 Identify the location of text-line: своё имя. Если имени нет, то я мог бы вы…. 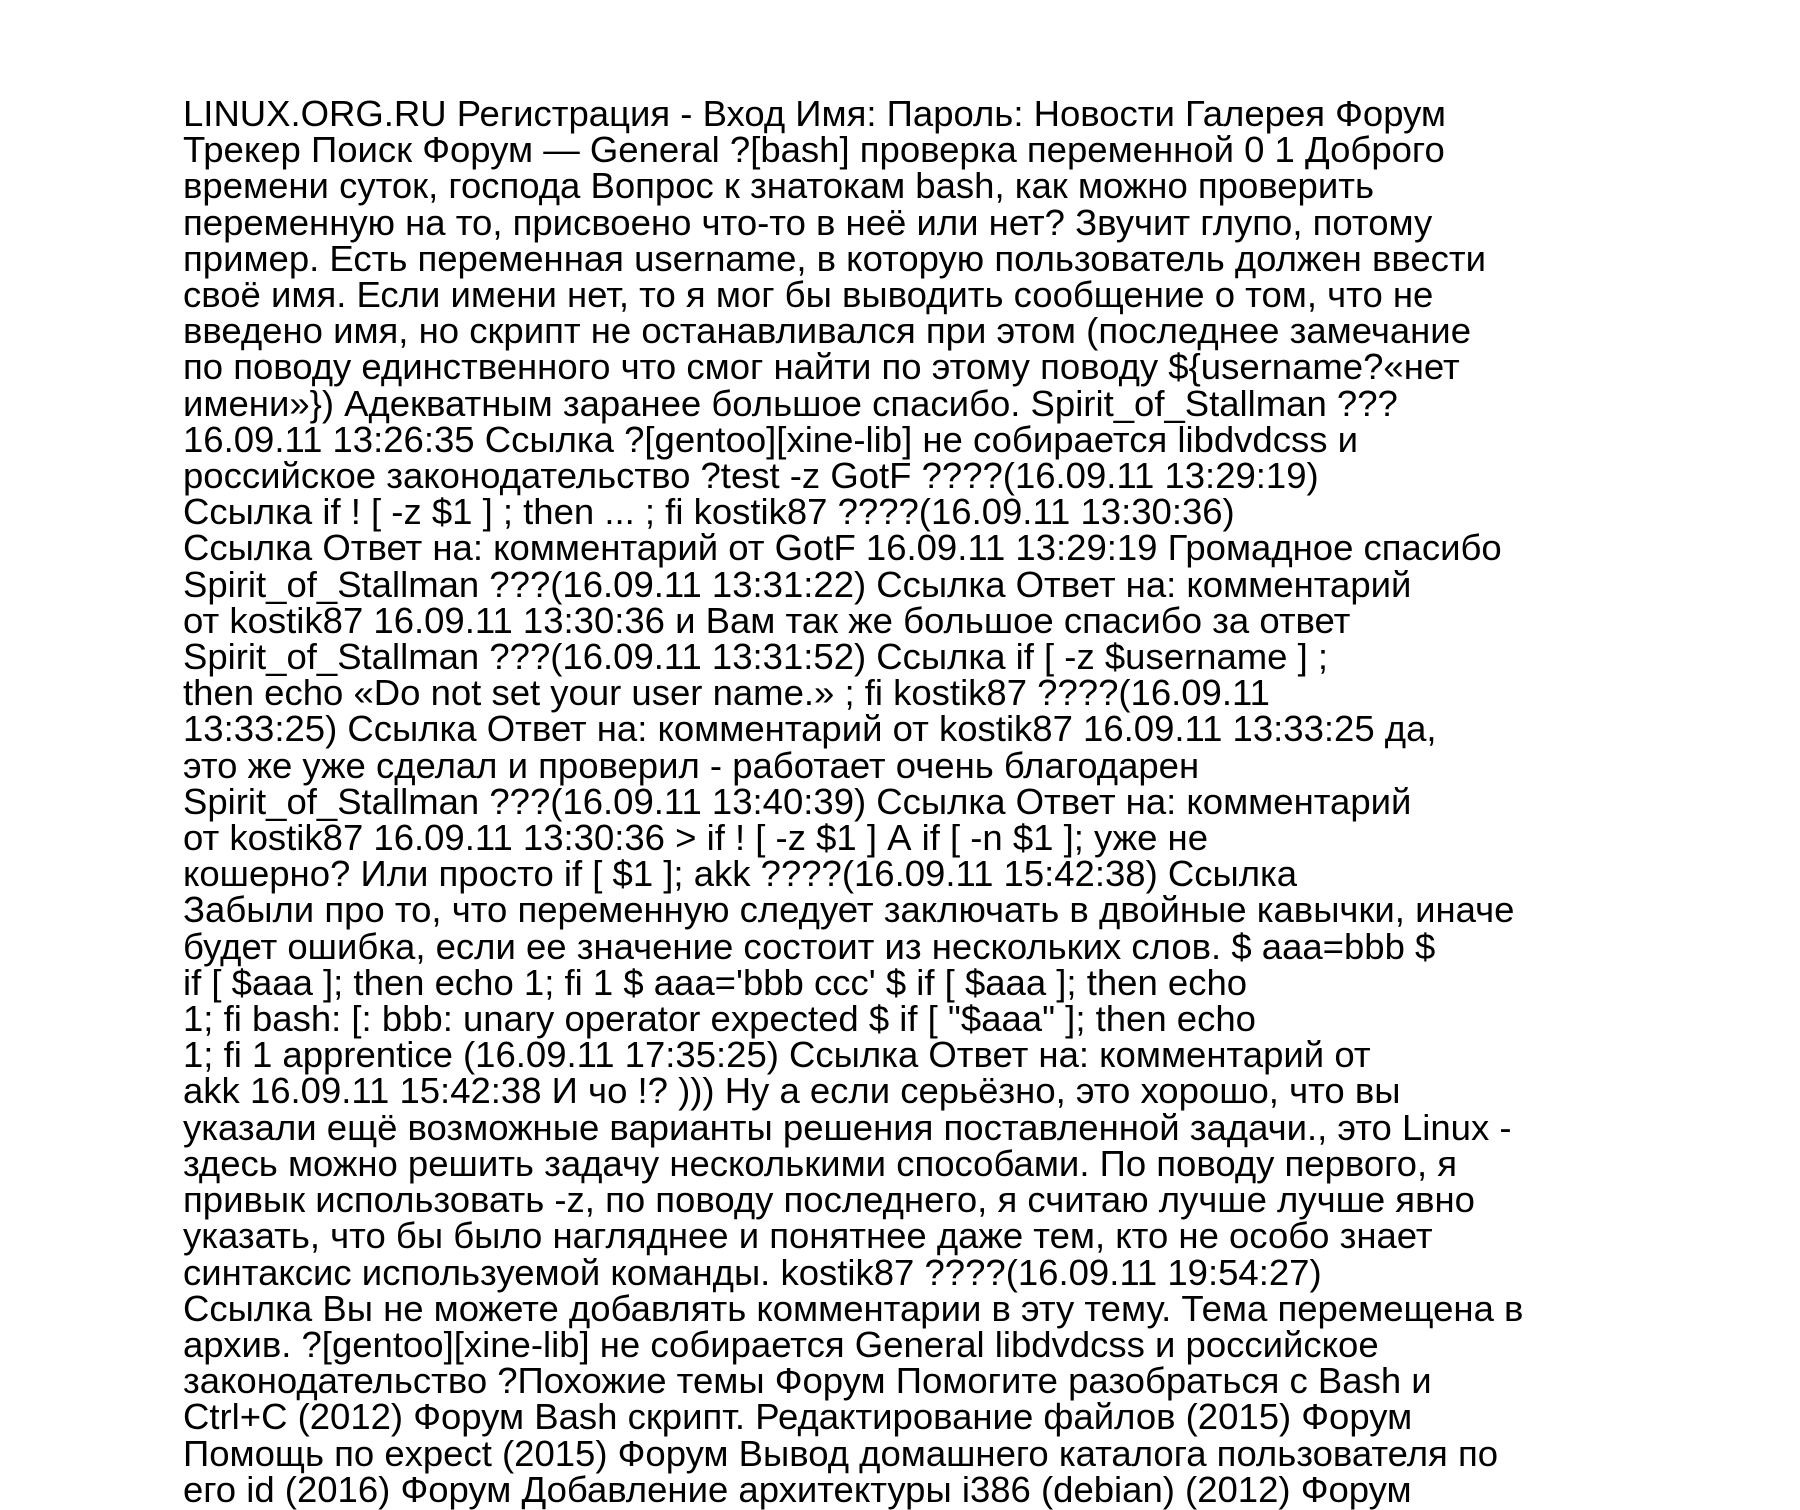
(808, 295).